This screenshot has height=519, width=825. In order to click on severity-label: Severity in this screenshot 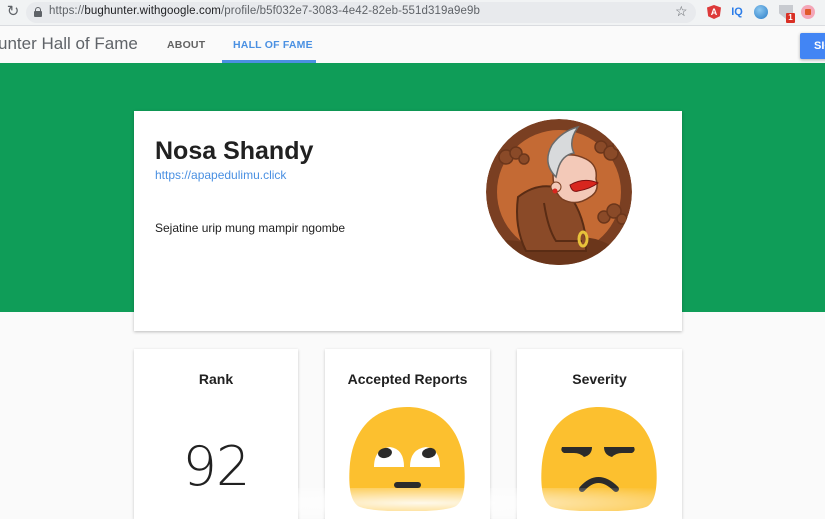, I will do `click(599, 379)`.